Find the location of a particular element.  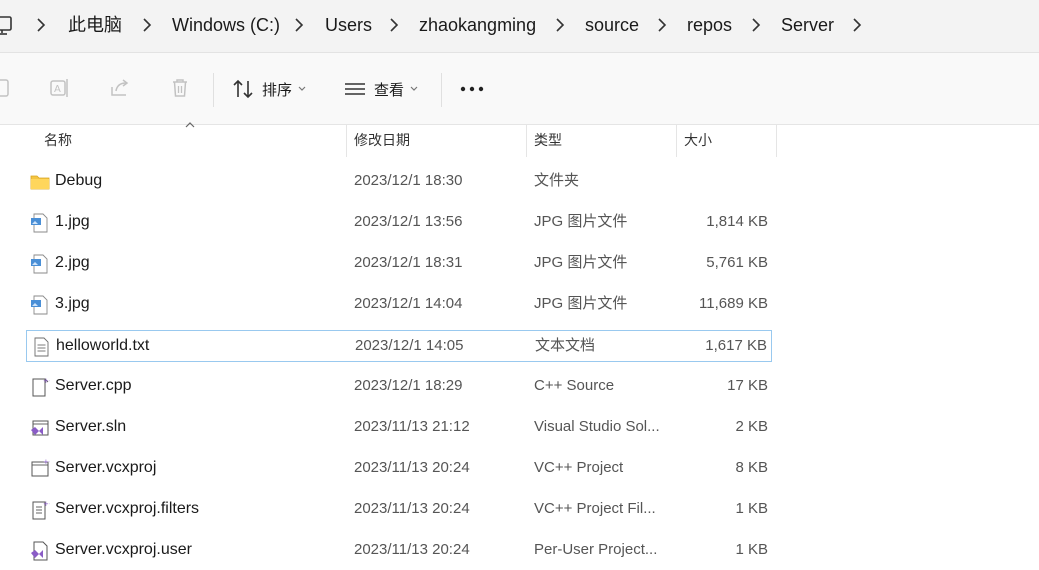

breadcrumb-server: Server is located at coordinates (807, 25).